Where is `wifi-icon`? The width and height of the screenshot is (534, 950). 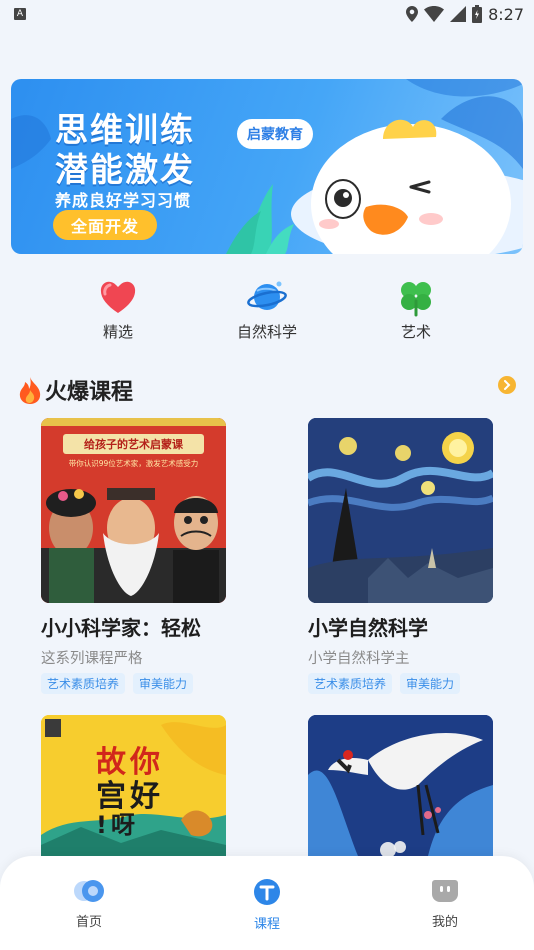
wifi-icon is located at coordinates (434, 14).